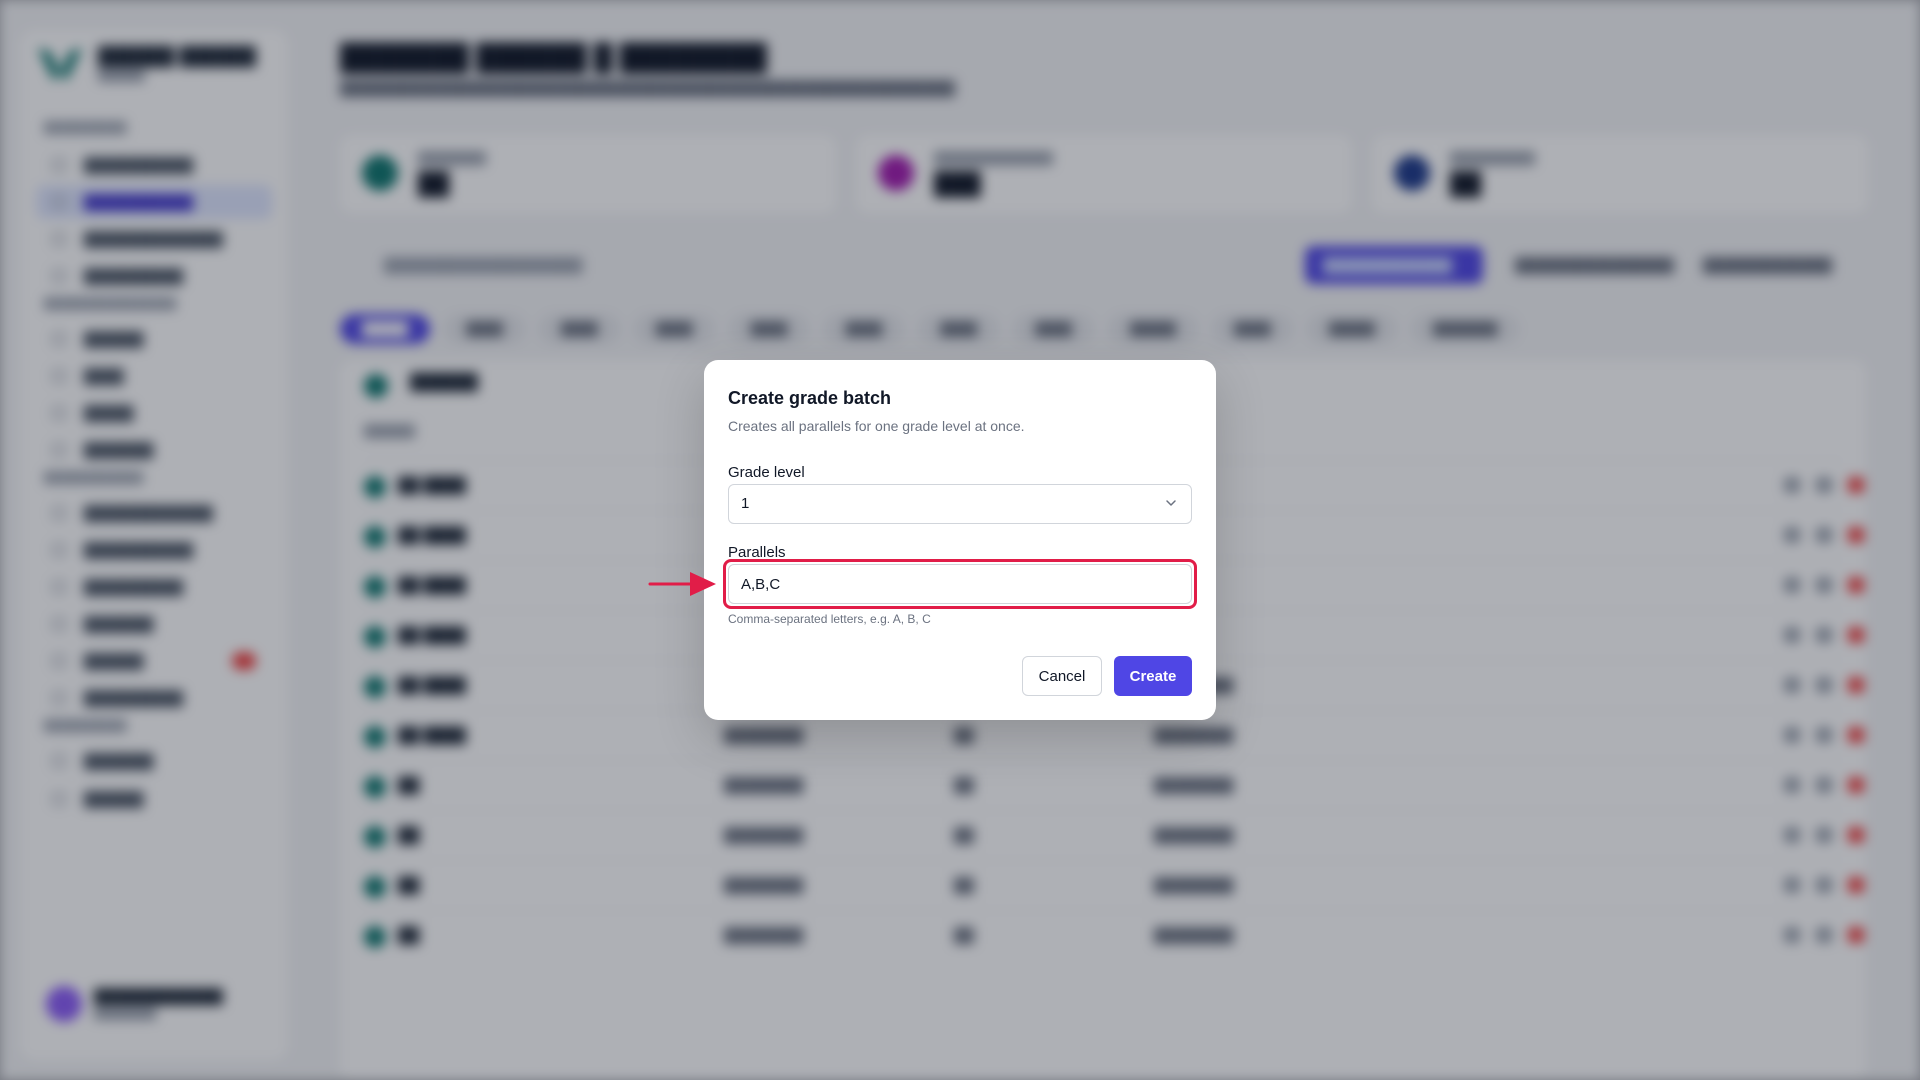 The height and width of the screenshot is (1080, 1920). I want to click on parallels-label: Parallels, so click(757, 552).